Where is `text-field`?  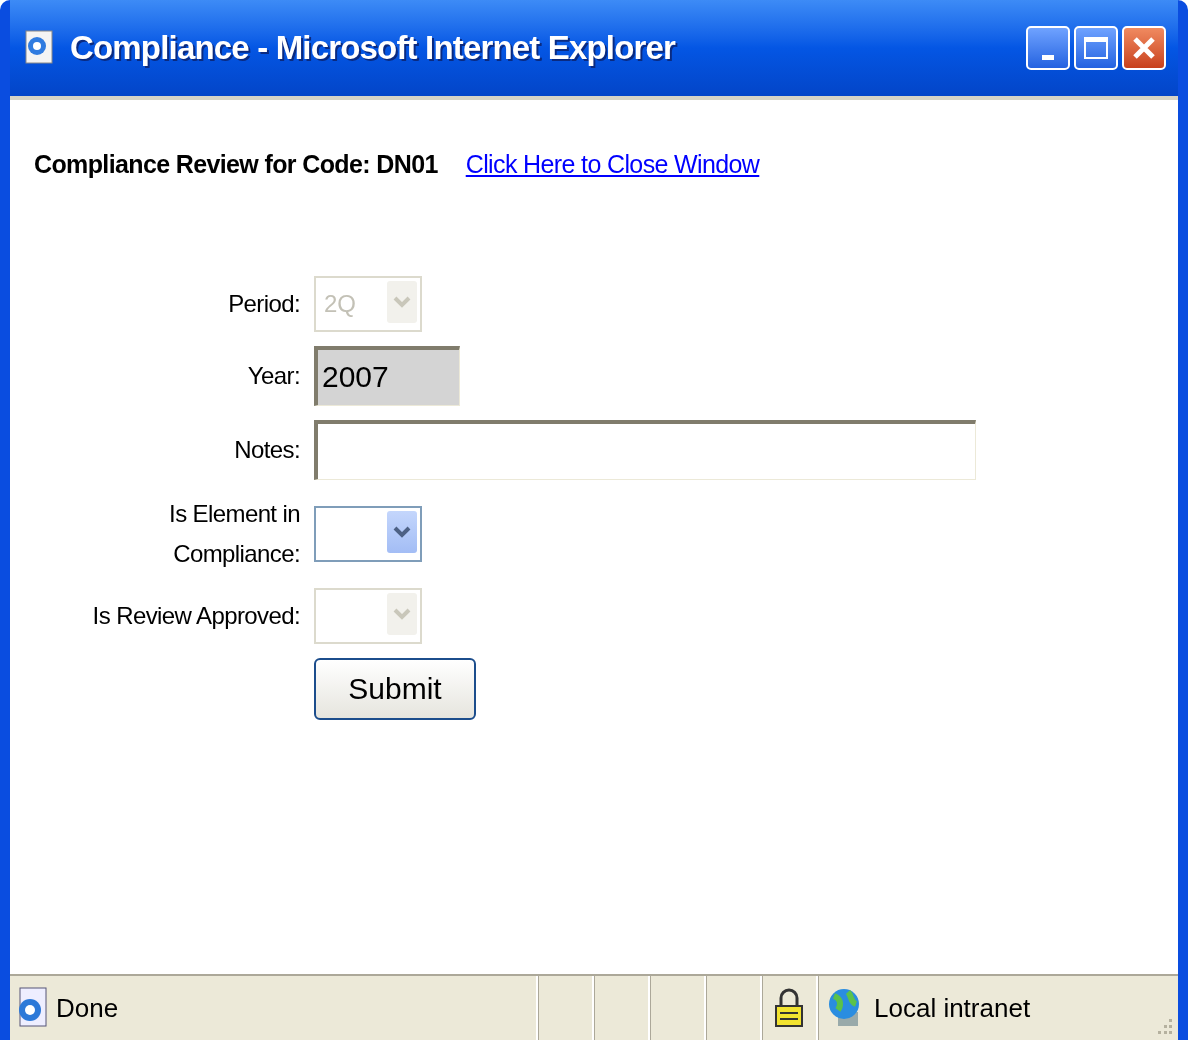
text-field is located at coordinates (645, 449).